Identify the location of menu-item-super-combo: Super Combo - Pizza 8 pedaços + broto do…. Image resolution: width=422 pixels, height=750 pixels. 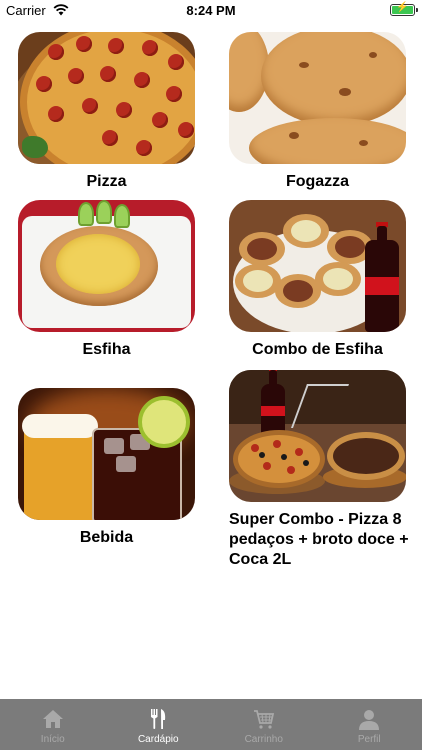
(321, 470).